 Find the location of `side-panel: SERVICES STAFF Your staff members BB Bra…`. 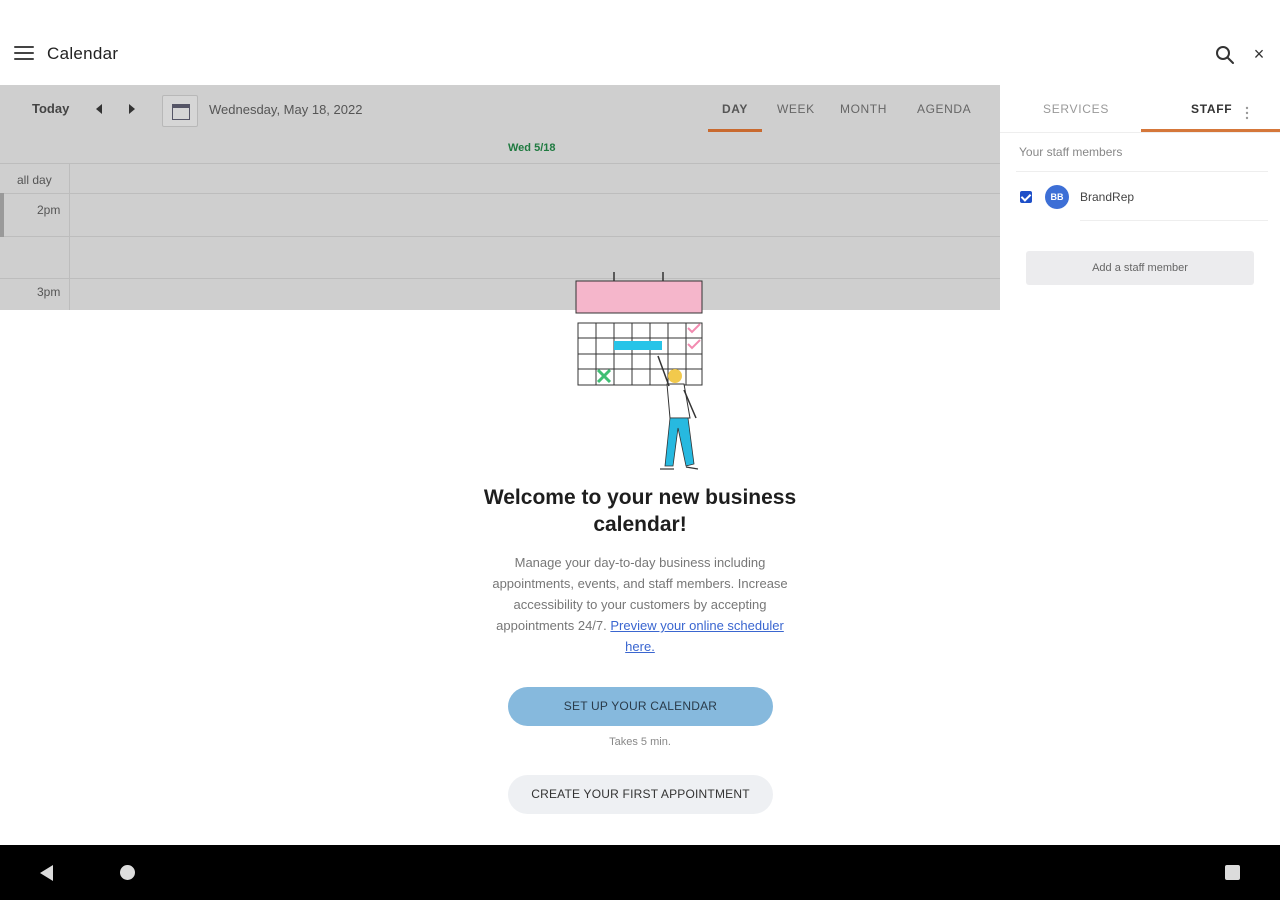

side-panel: SERVICES STAFF Your staff members BB Bra… is located at coordinates (1140, 197).